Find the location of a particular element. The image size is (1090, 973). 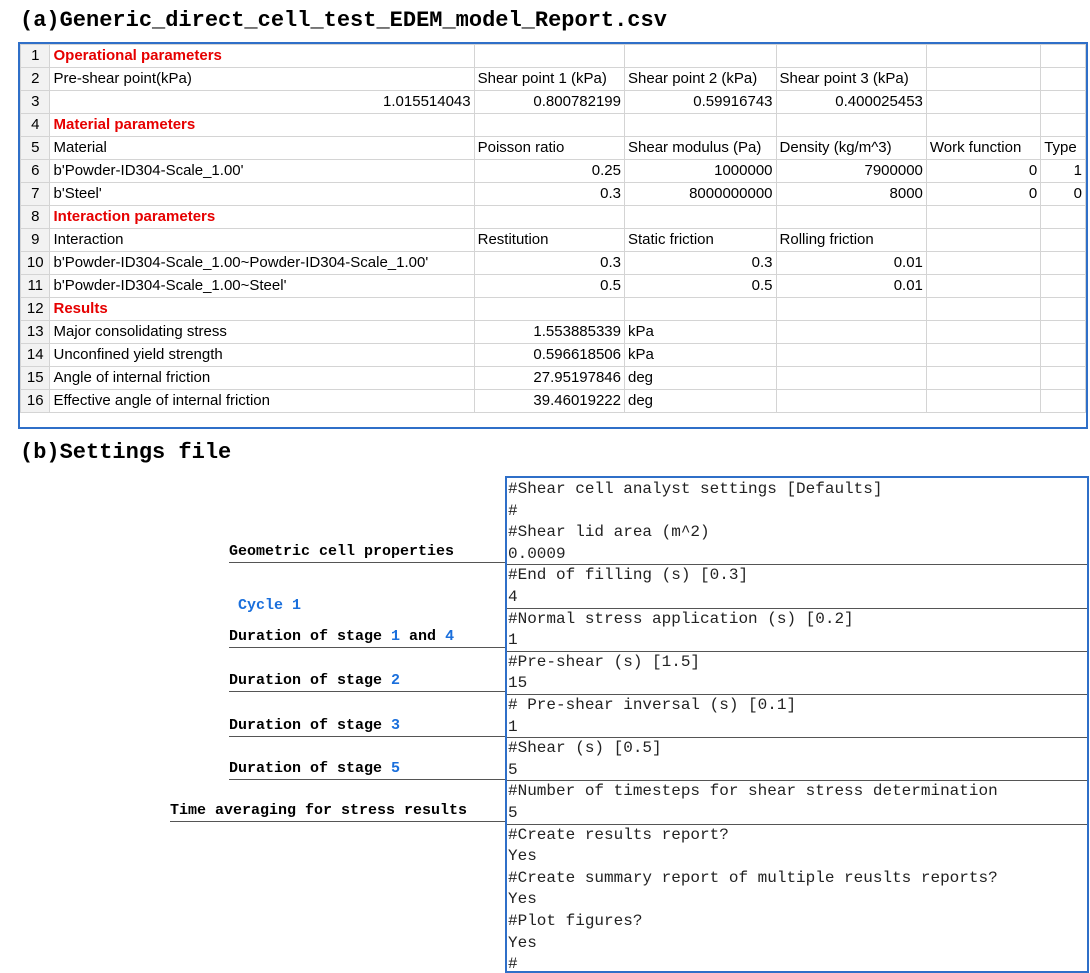

sheet-cell: 7900000 is located at coordinates (851, 171).